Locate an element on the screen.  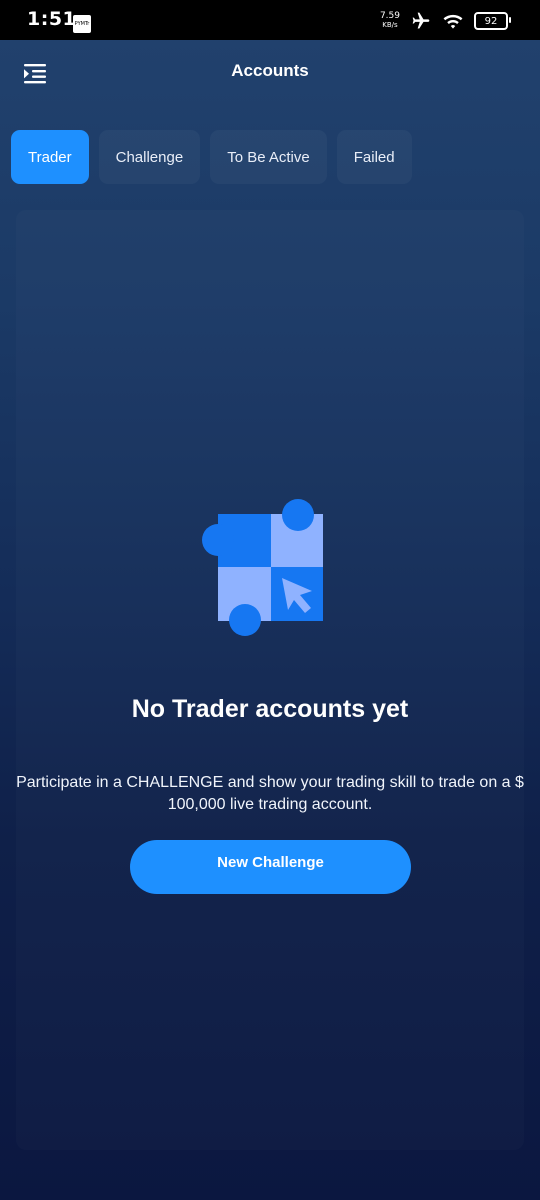
network-speed-value: 7.59 is located at coordinates (389, 16).